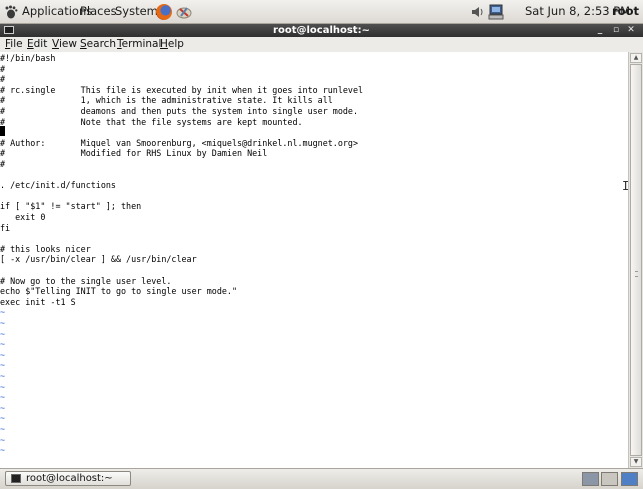 The width and height of the screenshot is (643, 489). What do you see at coordinates (600, 30) in the screenshot?
I see `minimize-button: _` at bounding box center [600, 30].